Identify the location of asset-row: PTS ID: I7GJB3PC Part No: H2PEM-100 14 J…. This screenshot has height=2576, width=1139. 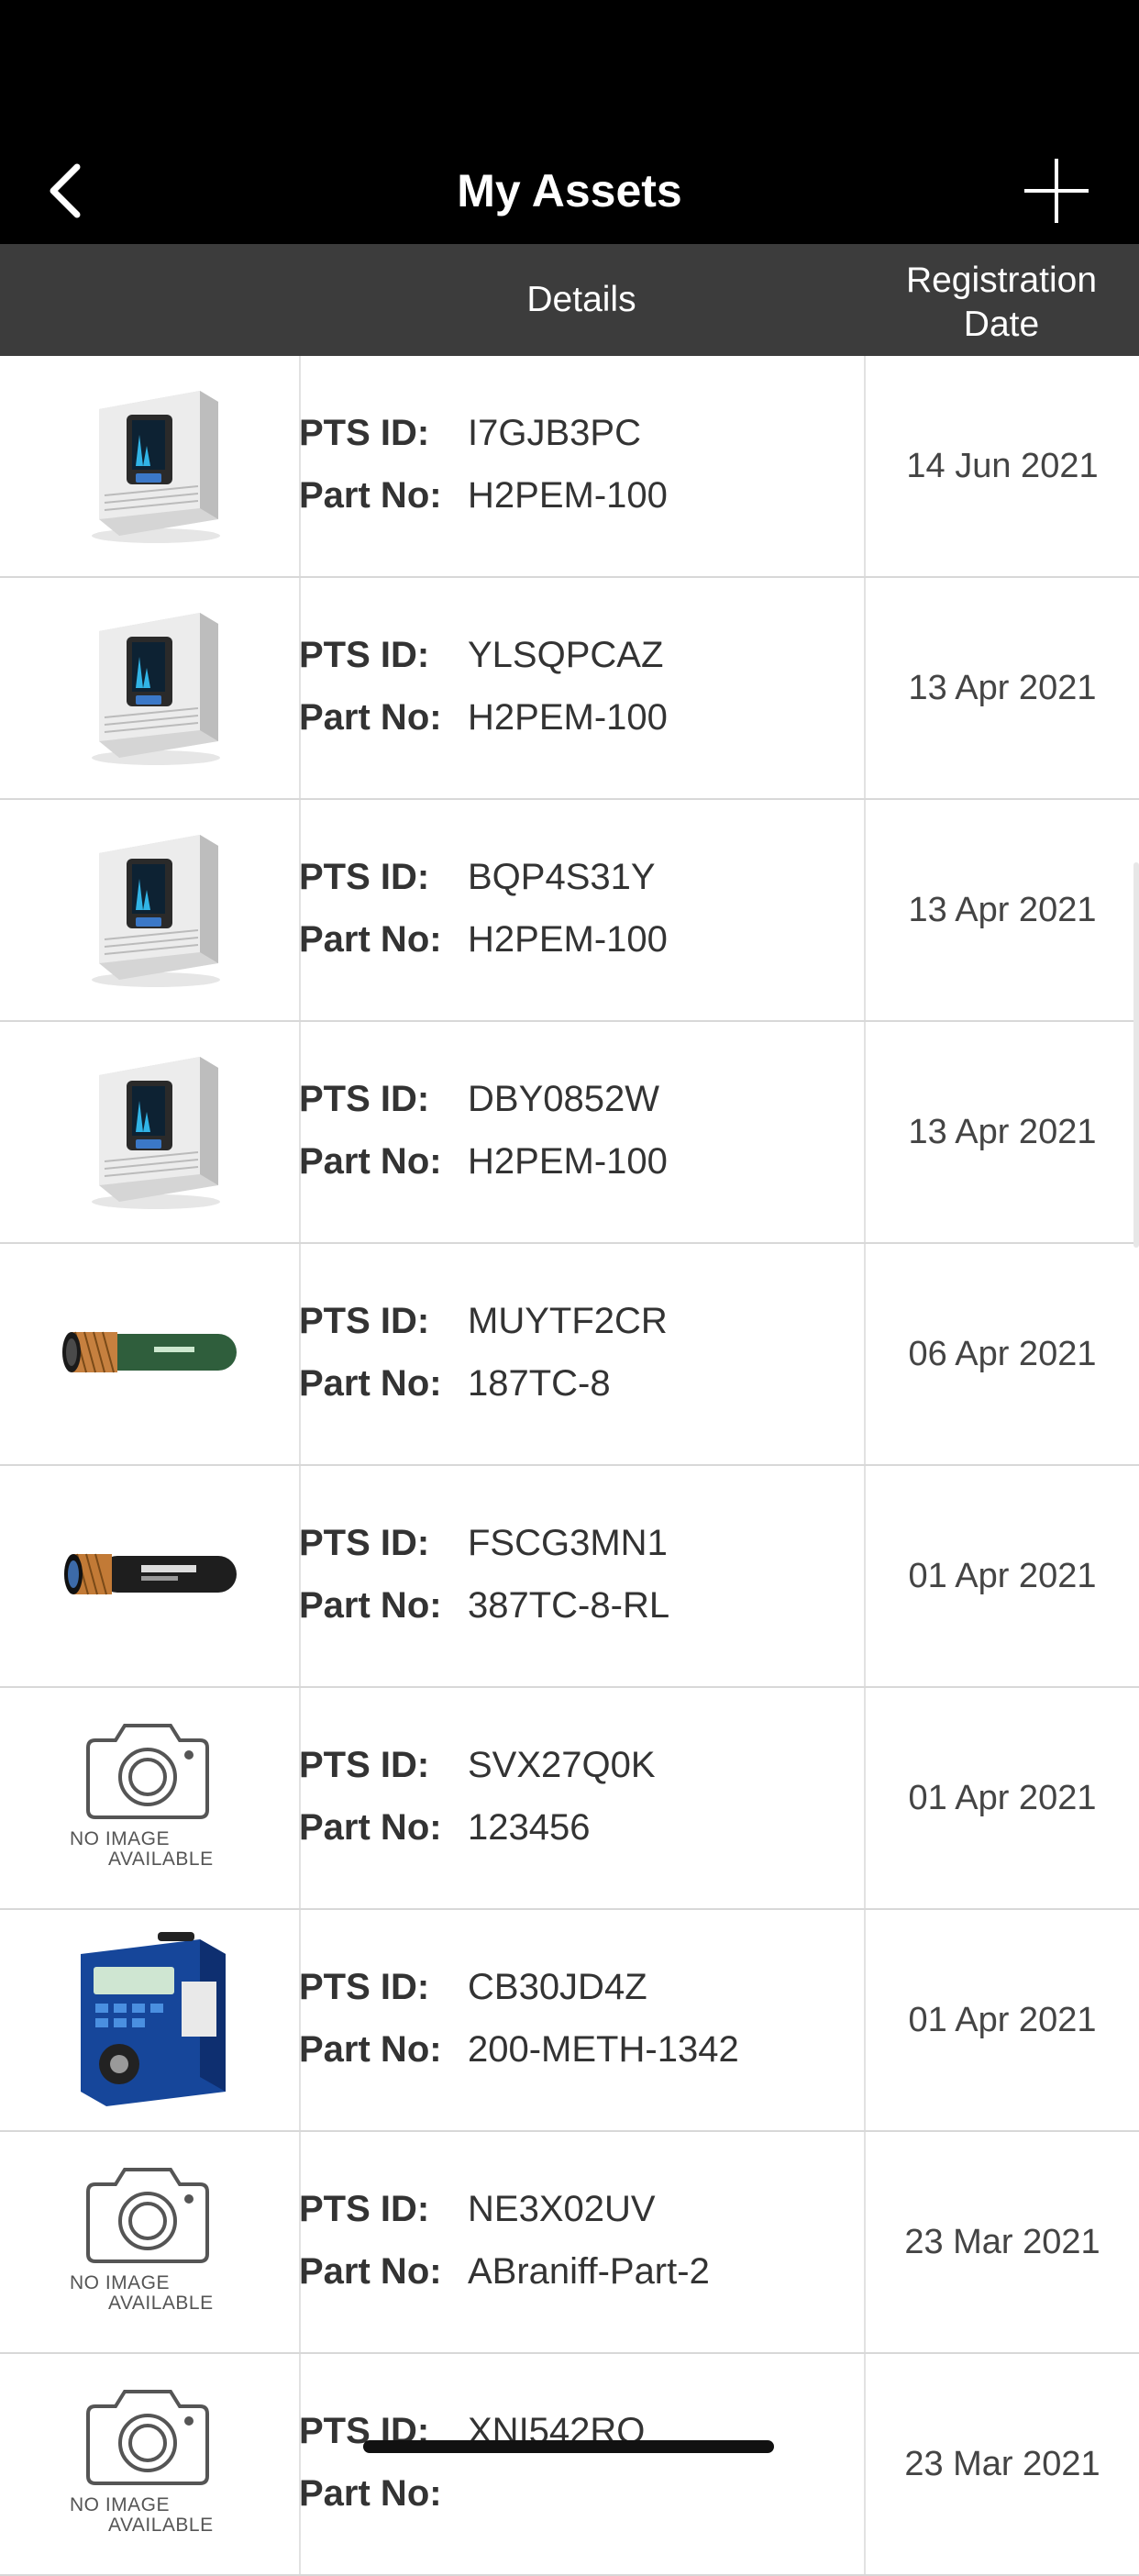
(569, 467).